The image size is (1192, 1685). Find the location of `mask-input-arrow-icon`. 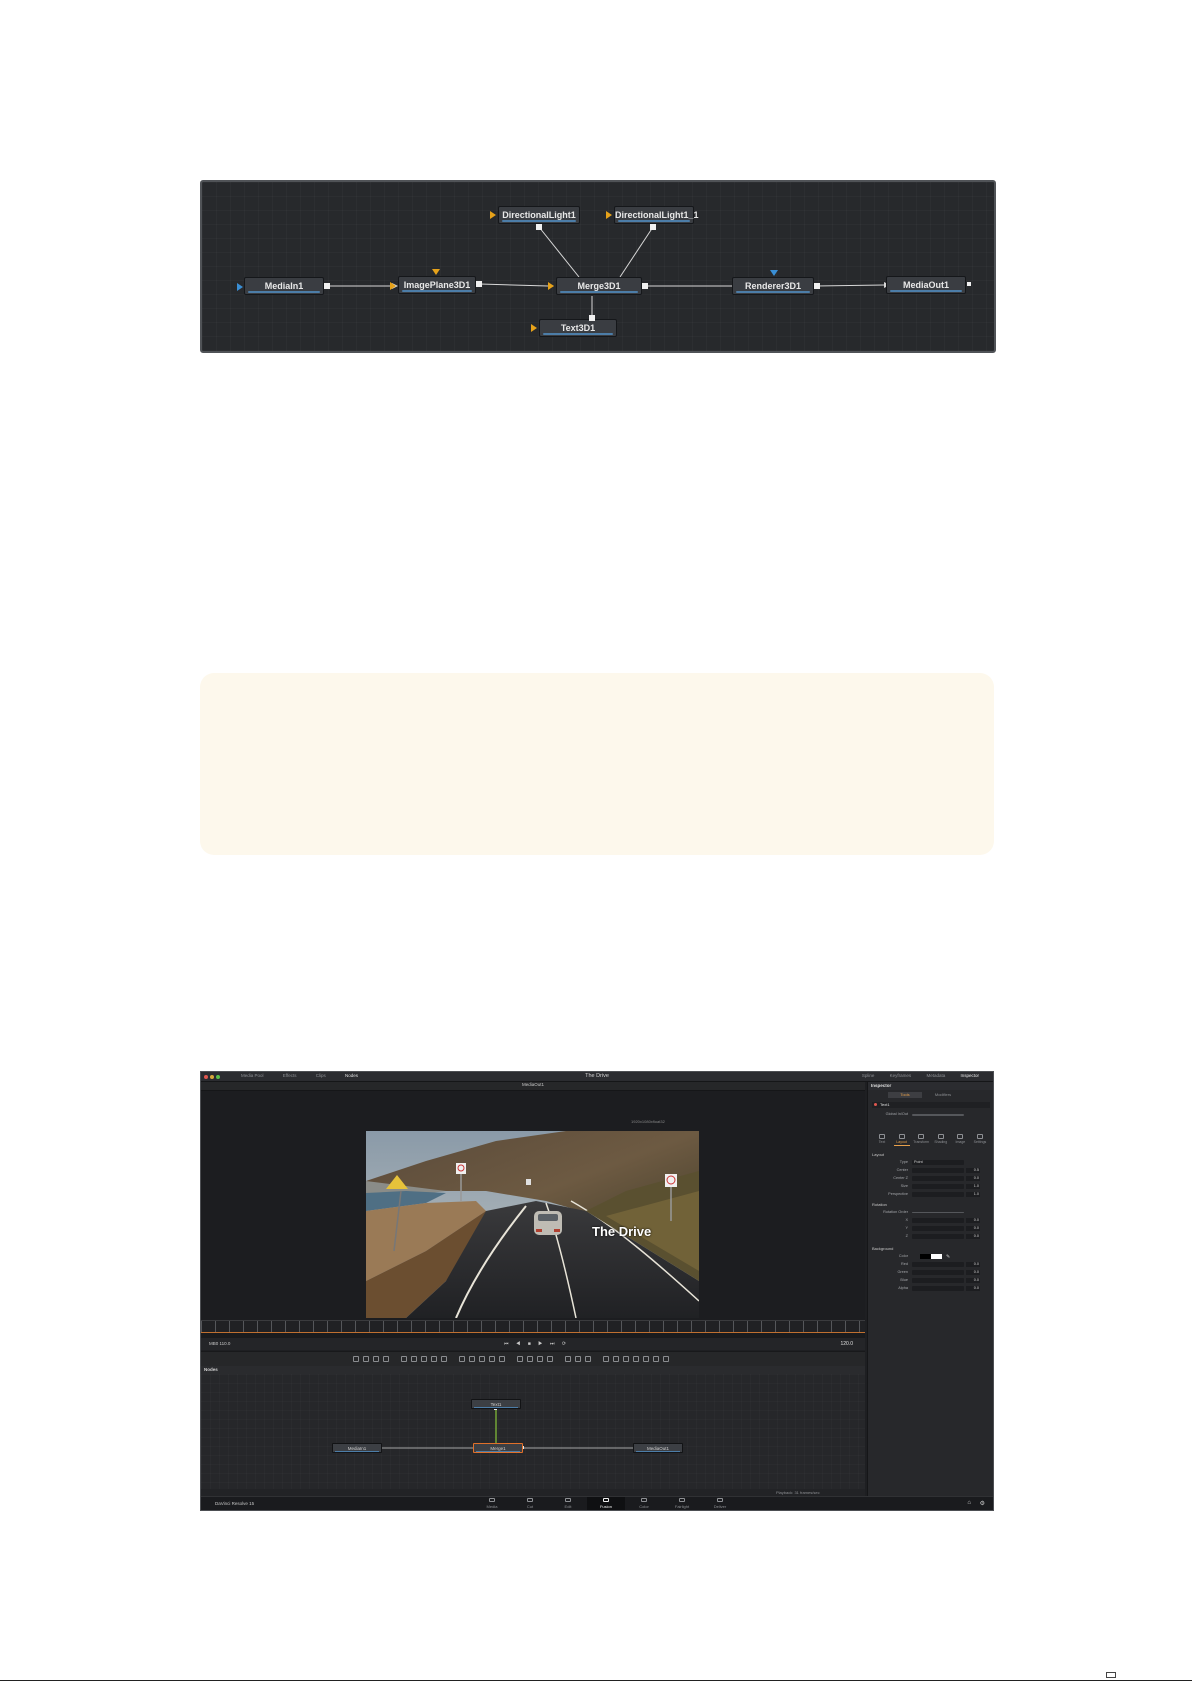

mask-input-arrow-icon is located at coordinates (240, 287).